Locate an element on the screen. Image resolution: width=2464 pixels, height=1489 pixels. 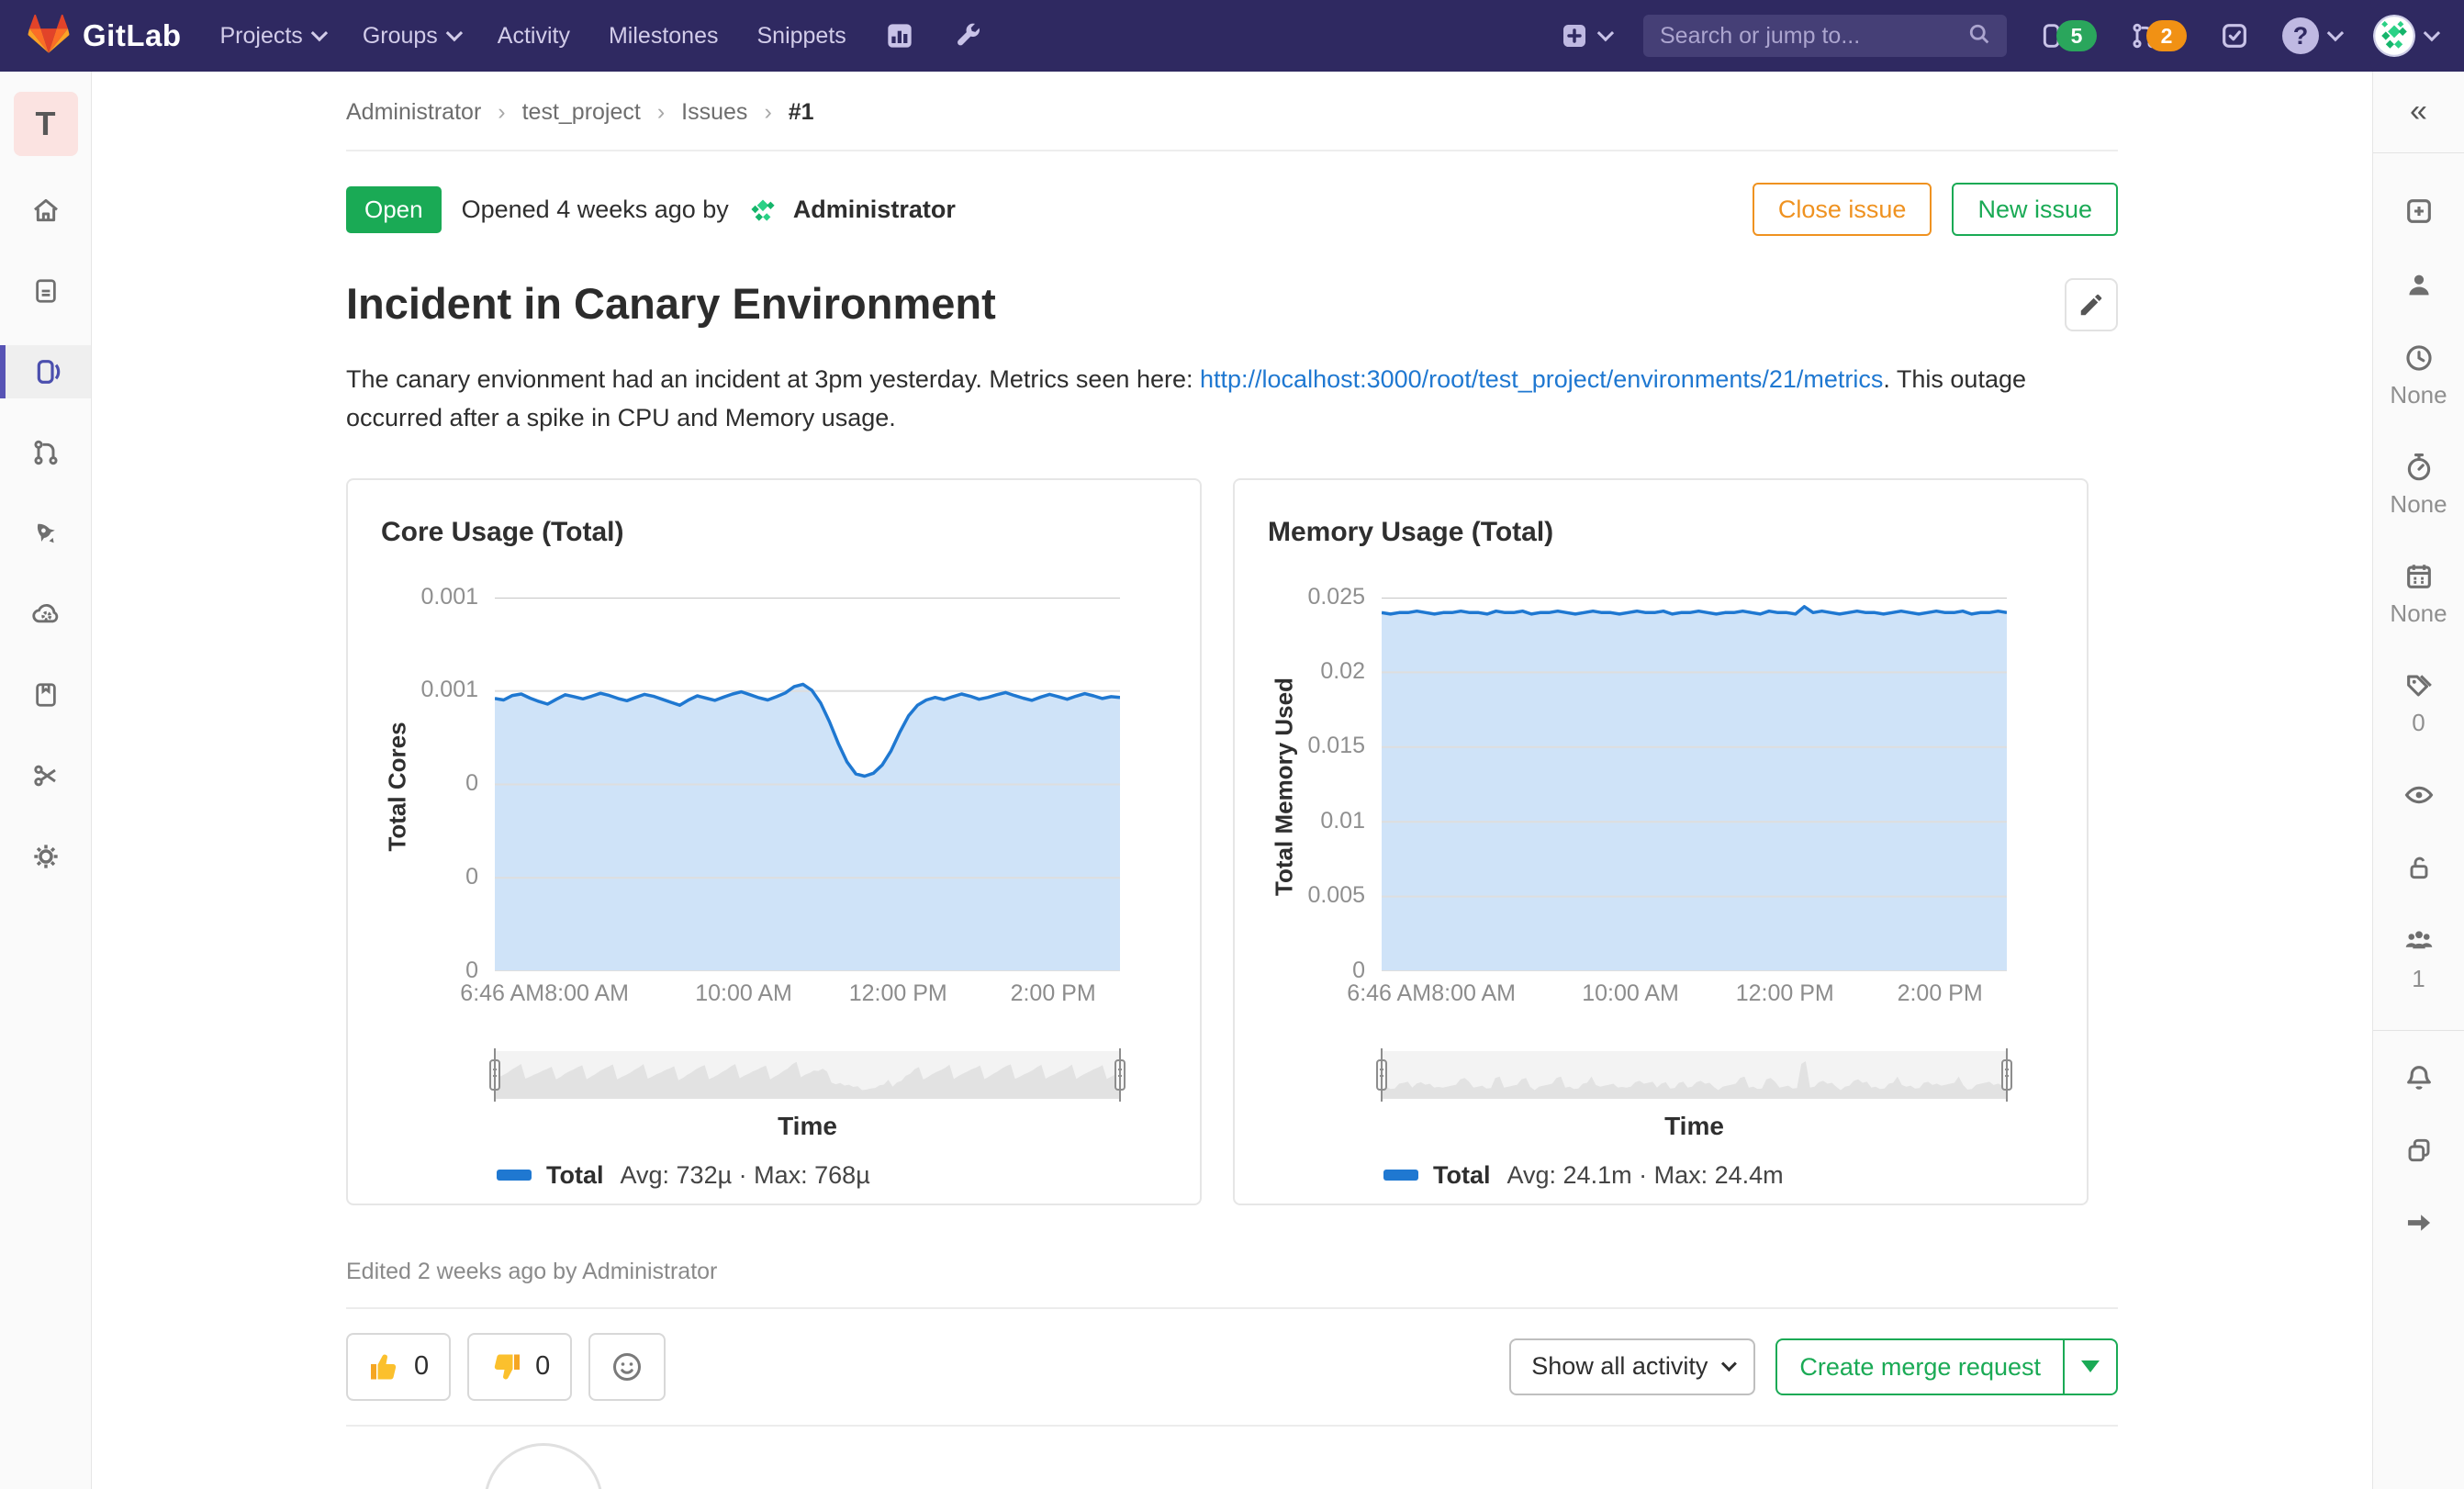
add-emoji-button is located at coordinates (627, 1366).